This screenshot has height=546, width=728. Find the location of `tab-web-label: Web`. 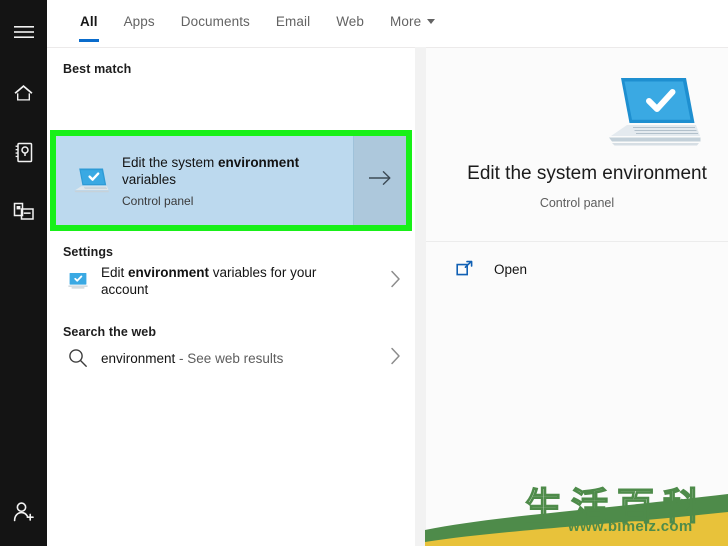

tab-web-label: Web is located at coordinates (350, 21).